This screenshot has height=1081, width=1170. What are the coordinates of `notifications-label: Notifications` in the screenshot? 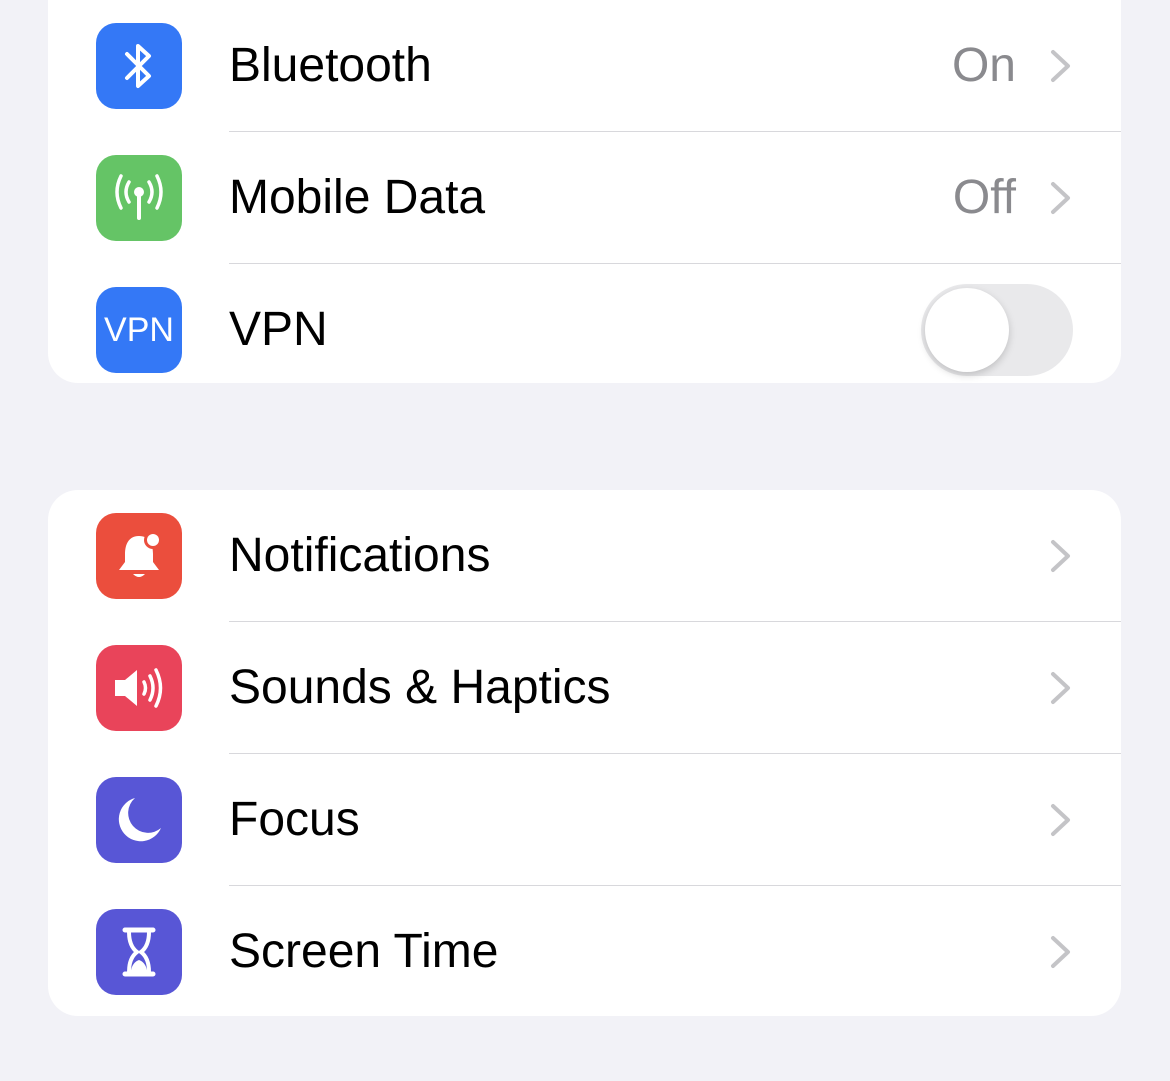 It's located at (360, 555).